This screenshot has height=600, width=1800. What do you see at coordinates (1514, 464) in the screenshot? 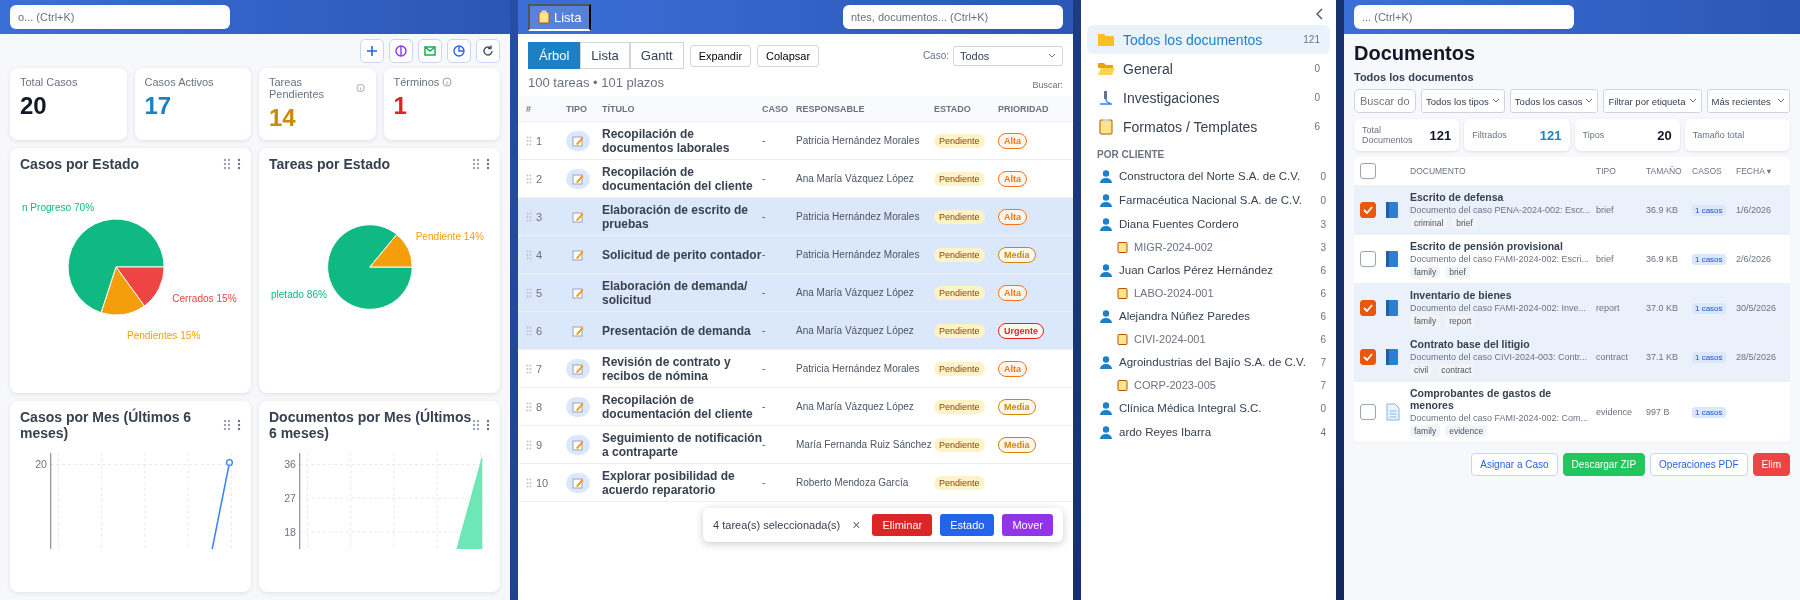
I see `action-button: Asignar a Caso` at bounding box center [1514, 464].